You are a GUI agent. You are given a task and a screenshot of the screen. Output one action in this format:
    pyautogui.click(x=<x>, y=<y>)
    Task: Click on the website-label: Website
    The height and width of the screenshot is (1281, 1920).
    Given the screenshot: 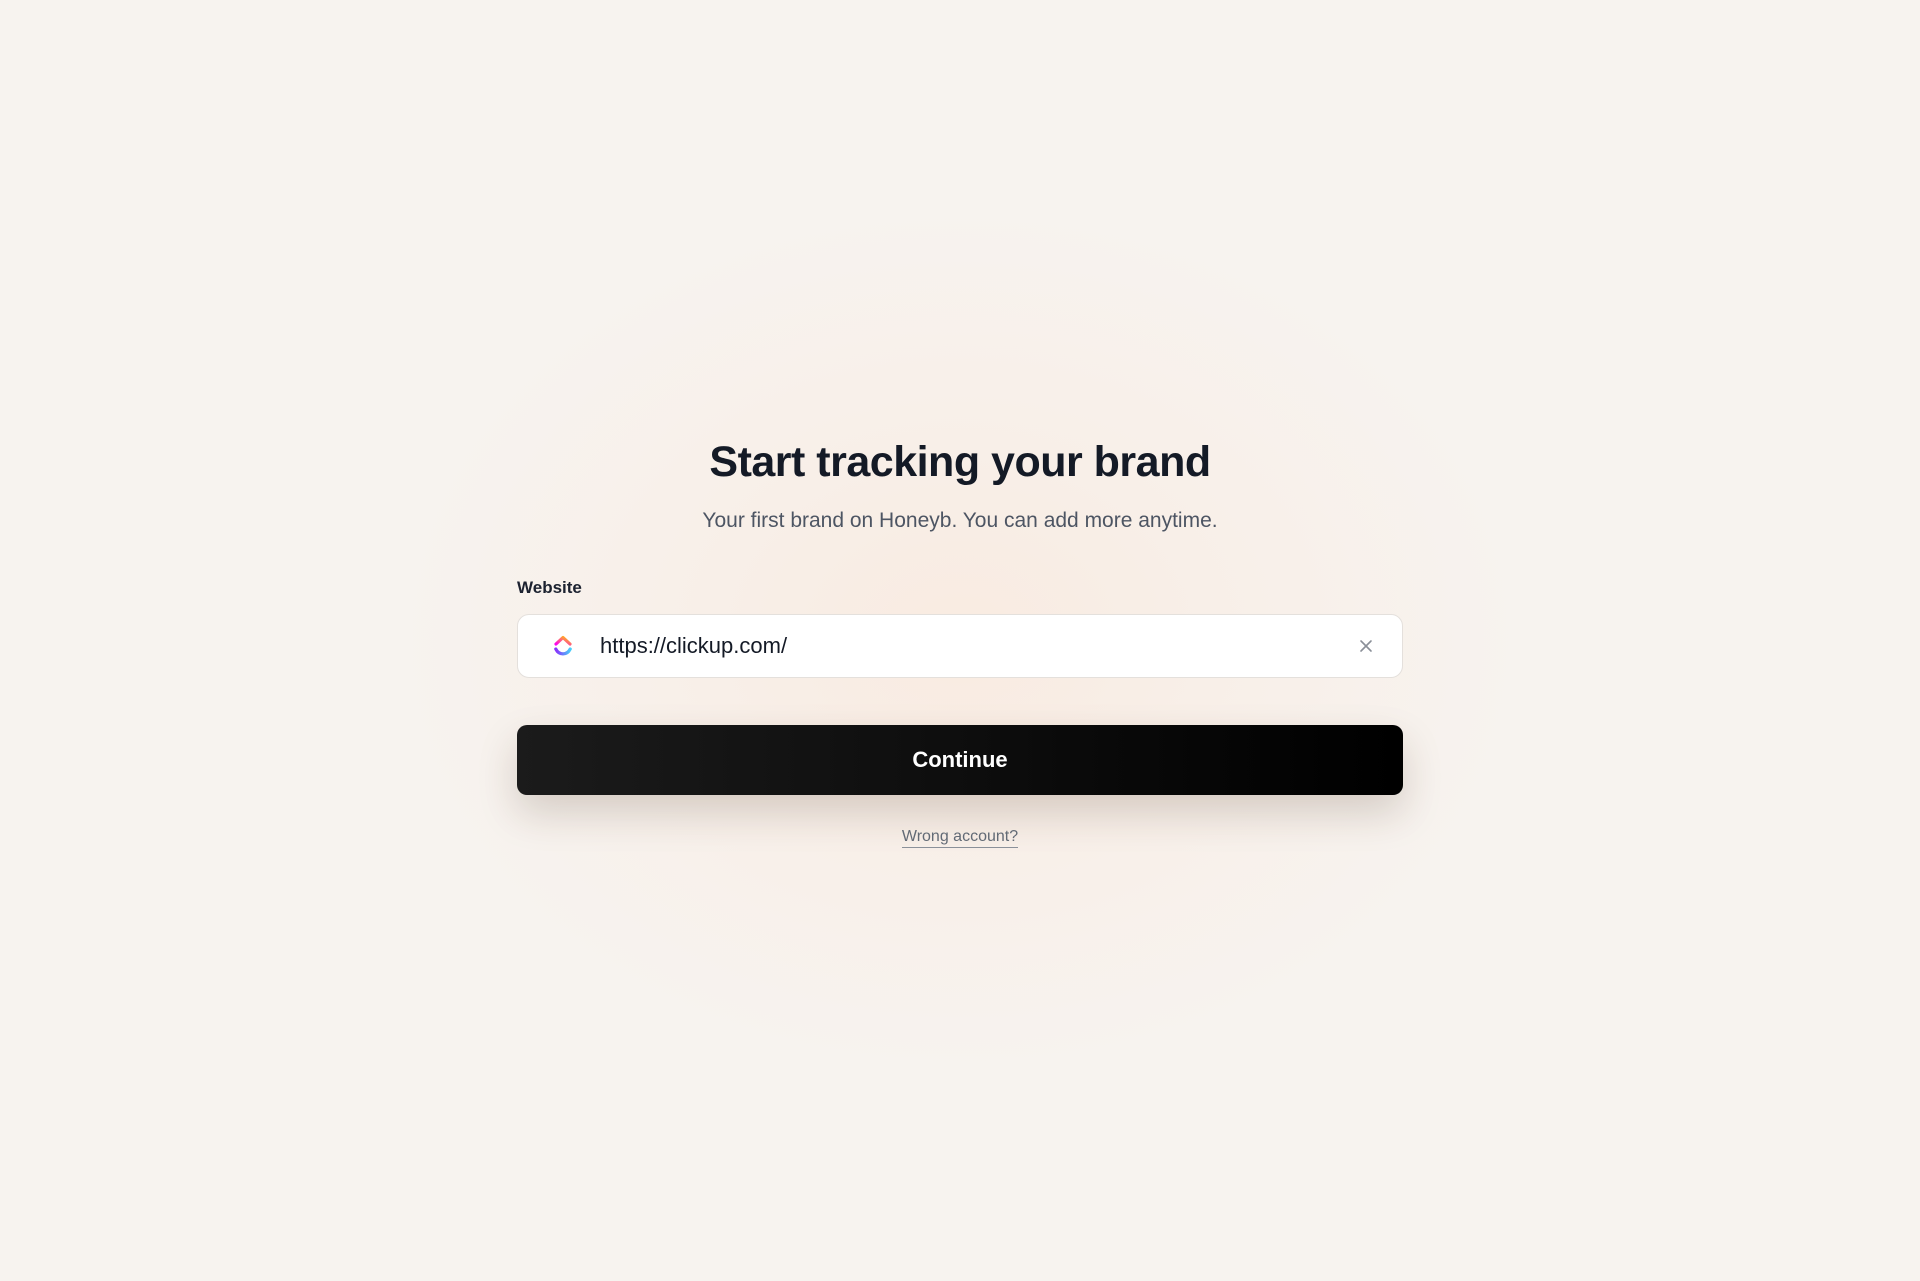 What is the action you would take?
    pyautogui.click(x=549, y=587)
    